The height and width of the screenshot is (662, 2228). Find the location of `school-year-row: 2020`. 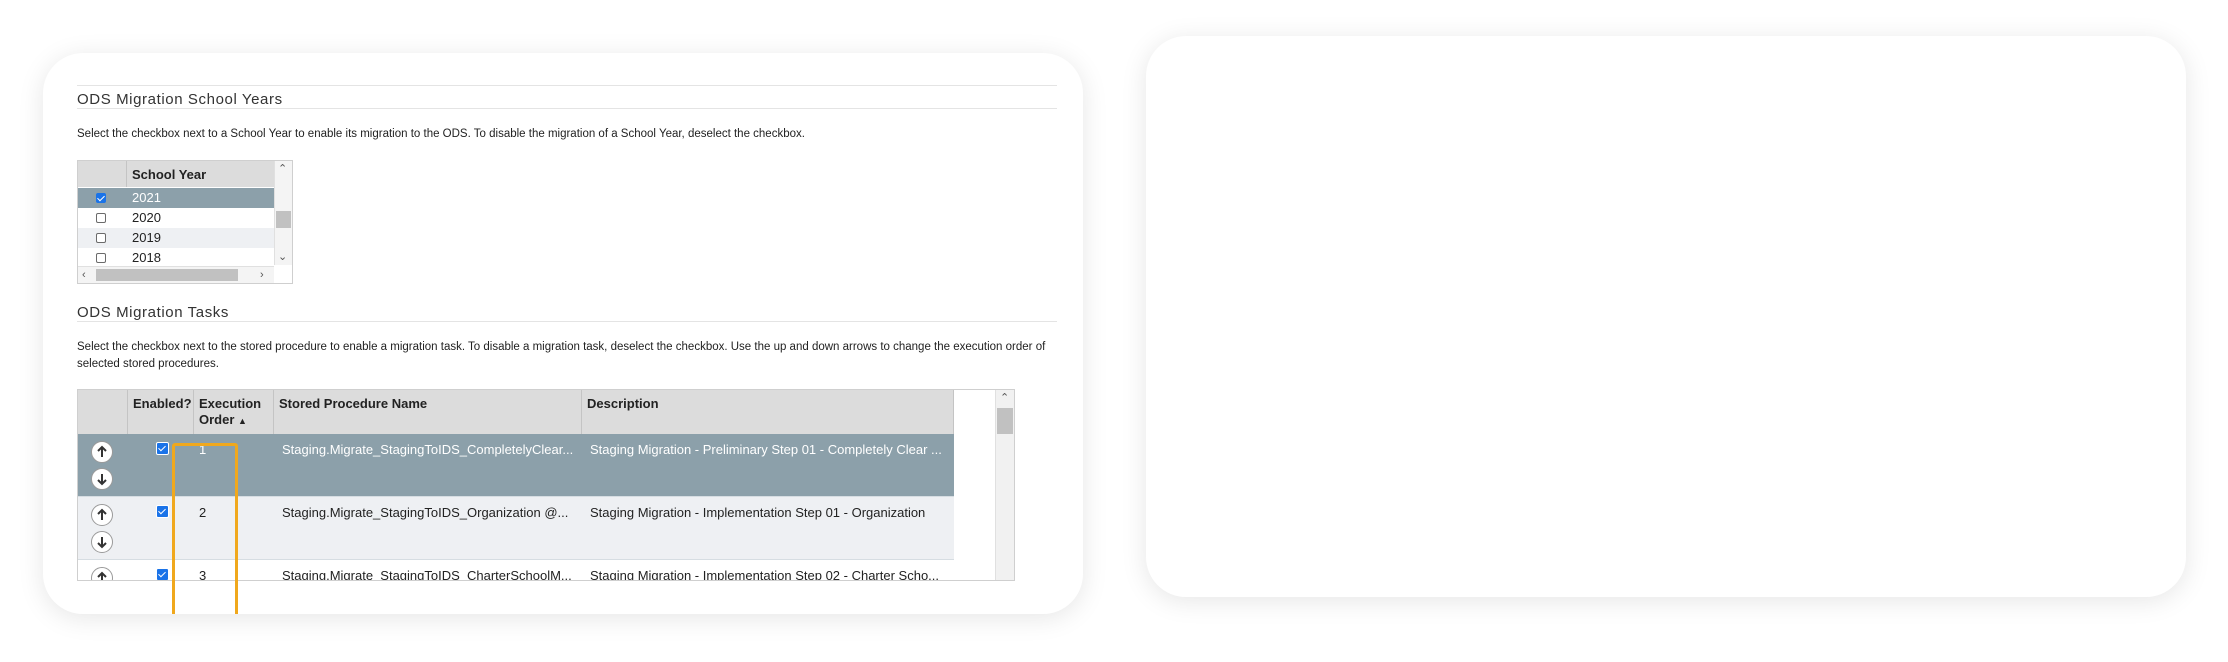

school-year-row: 2020 is located at coordinates (176, 218).